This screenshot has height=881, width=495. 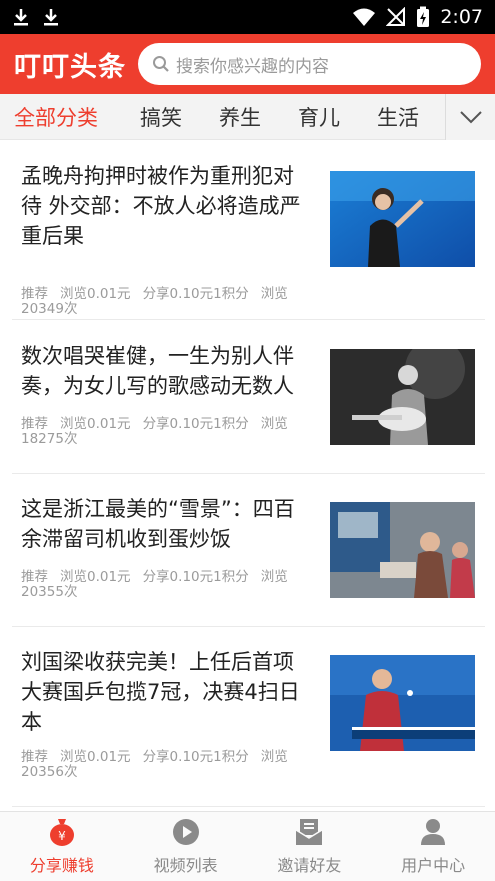 What do you see at coordinates (396, 16) in the screenshot?
I see `no-signal-icon` at bounding box center [396, 16].